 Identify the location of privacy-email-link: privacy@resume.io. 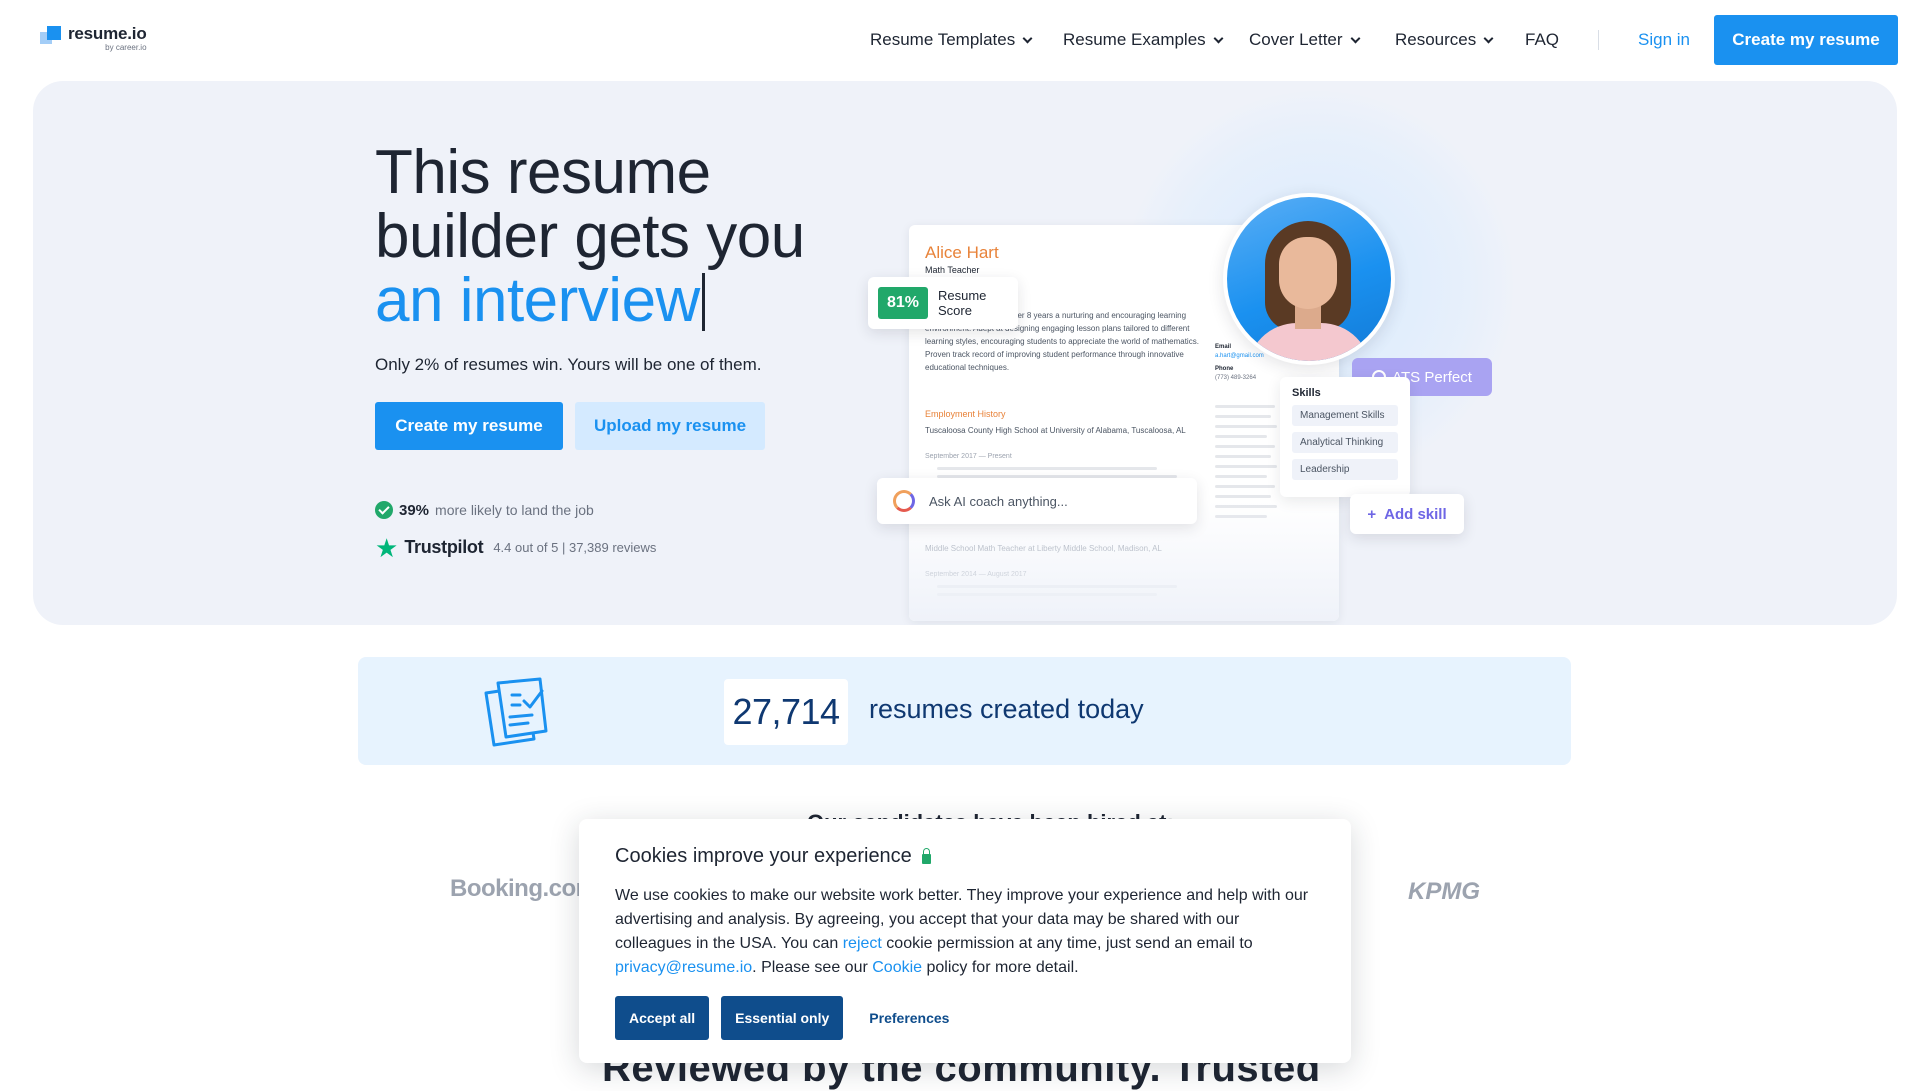
(683, 967).